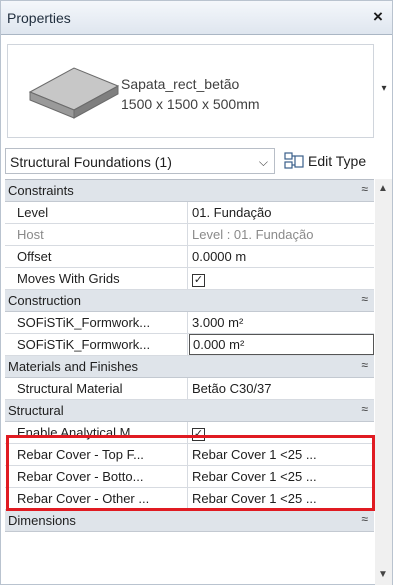  What do you see at coordinates (253, 234) in the screenshot?
I see `property-value: Level : 01. Fundação` at bounding box center [253, 234].